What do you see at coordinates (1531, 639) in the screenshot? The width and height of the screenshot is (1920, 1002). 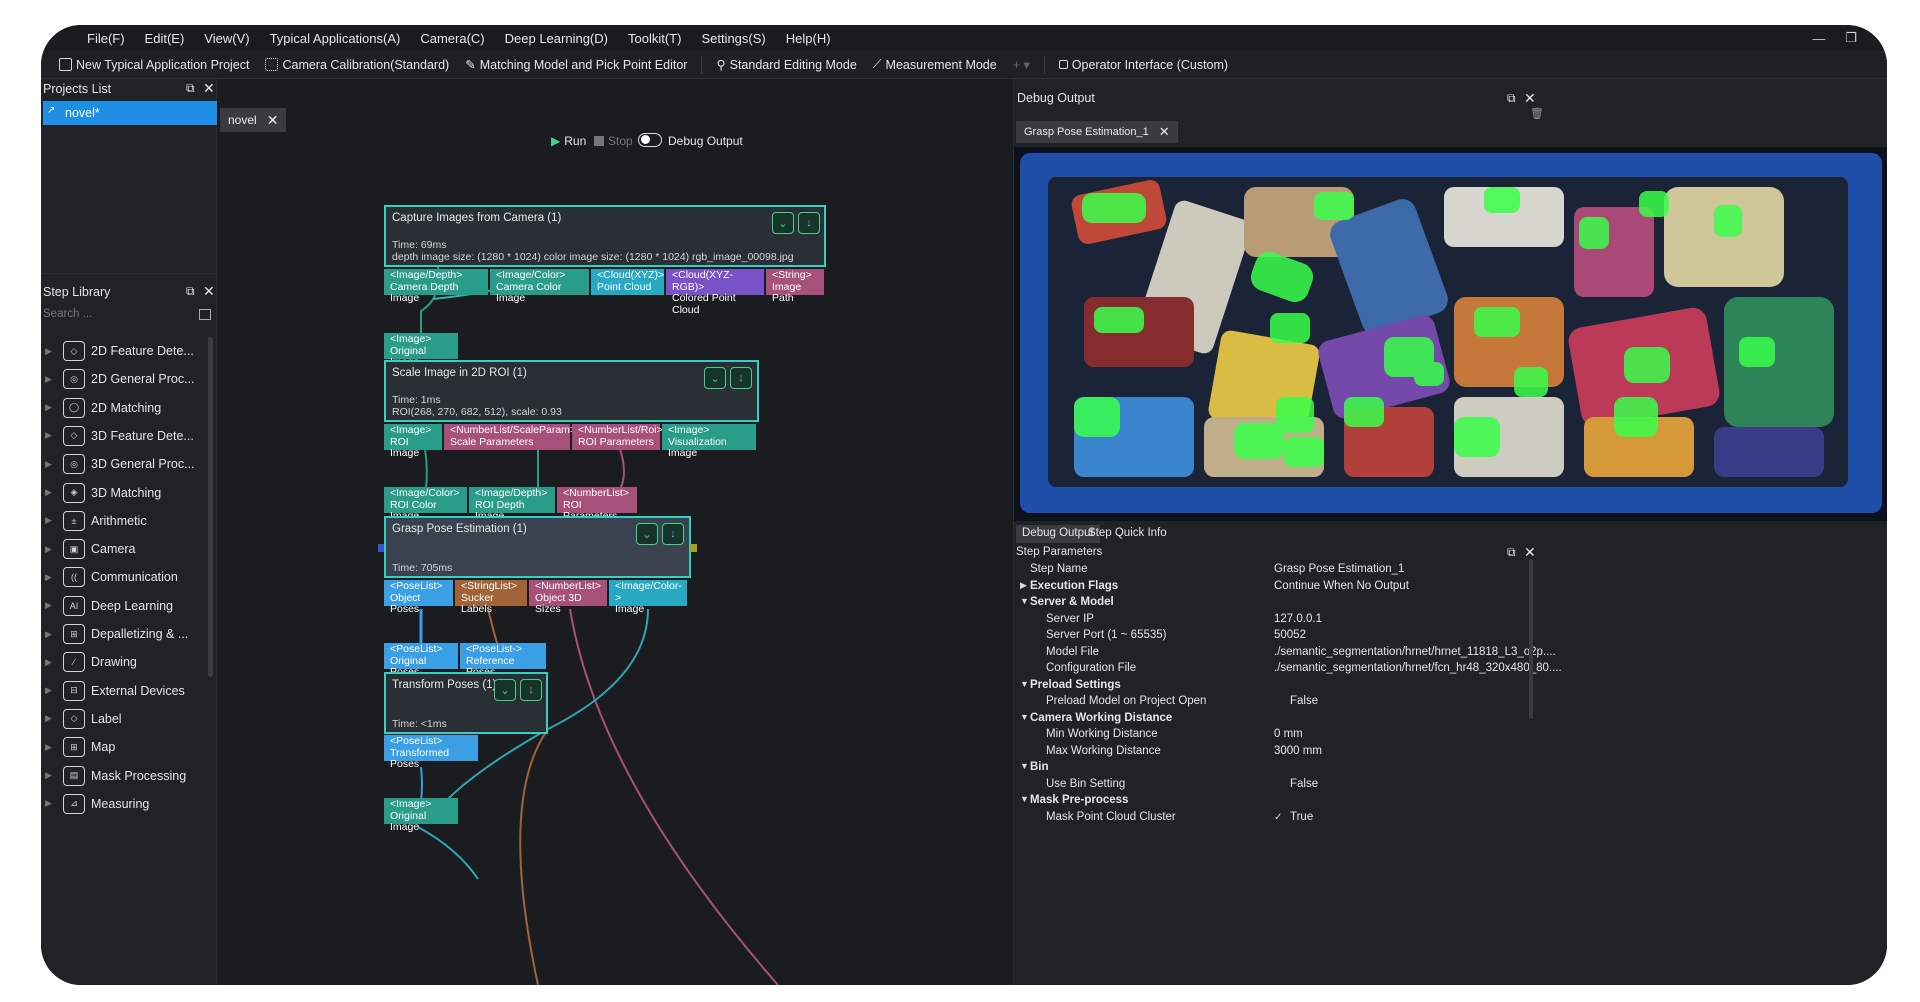 I see `params-scrollbar` at bounding box center [1531, 639].